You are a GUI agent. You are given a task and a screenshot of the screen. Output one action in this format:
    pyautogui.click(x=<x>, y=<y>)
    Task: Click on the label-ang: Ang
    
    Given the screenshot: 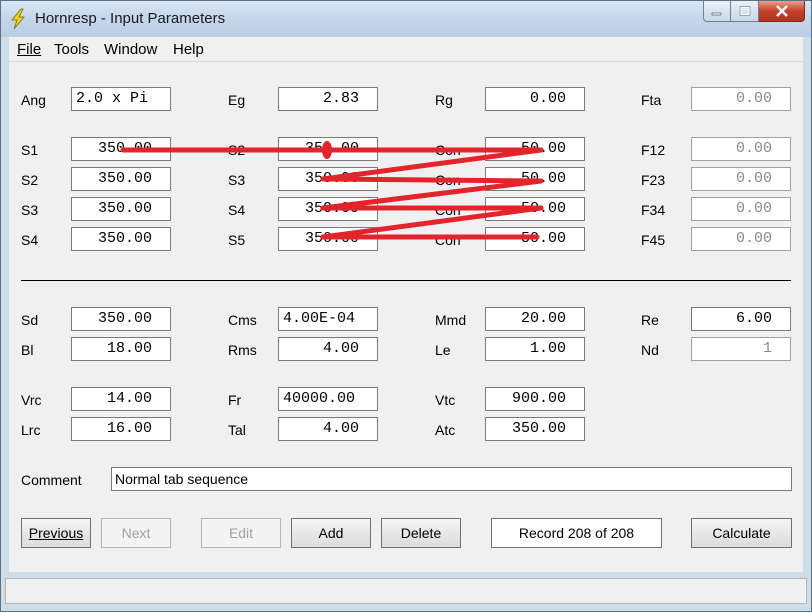 What is the action you would take?
    pyautogui.click(x=33, y=100)
    